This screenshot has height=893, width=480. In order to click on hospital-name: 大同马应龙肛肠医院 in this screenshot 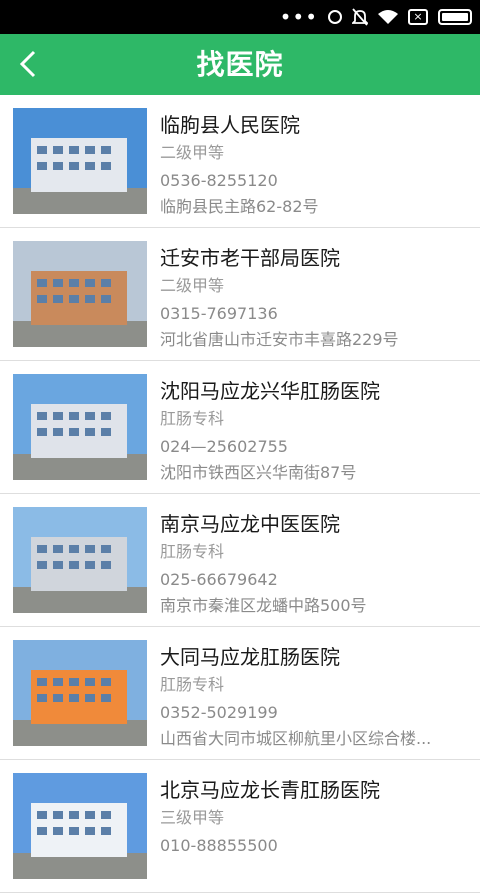, I will do `click(250, 657)`.